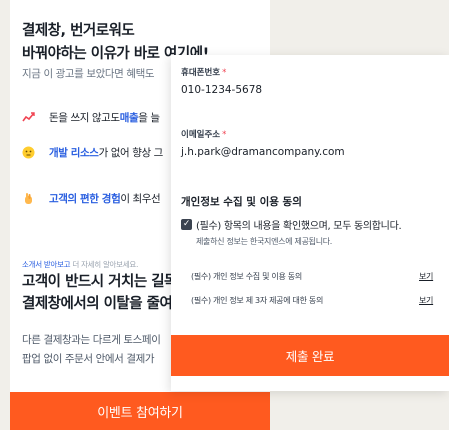 This screenshot has width=449, height=430. I want to click on agree-all-checkbox-row: ✓ (필수) 항목의 내용을 확인했으며, 모두 동의합니다., so click(291, 224).